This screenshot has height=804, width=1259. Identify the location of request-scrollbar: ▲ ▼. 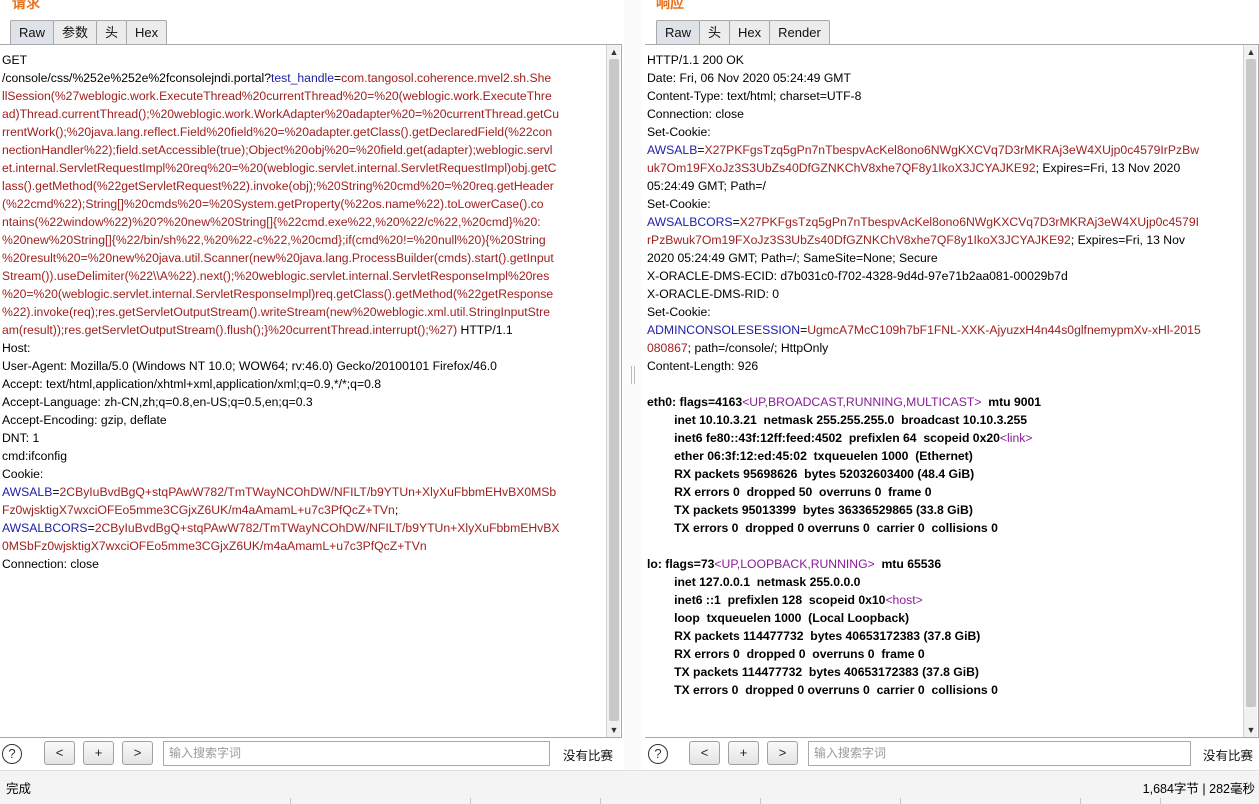
(613, 391).